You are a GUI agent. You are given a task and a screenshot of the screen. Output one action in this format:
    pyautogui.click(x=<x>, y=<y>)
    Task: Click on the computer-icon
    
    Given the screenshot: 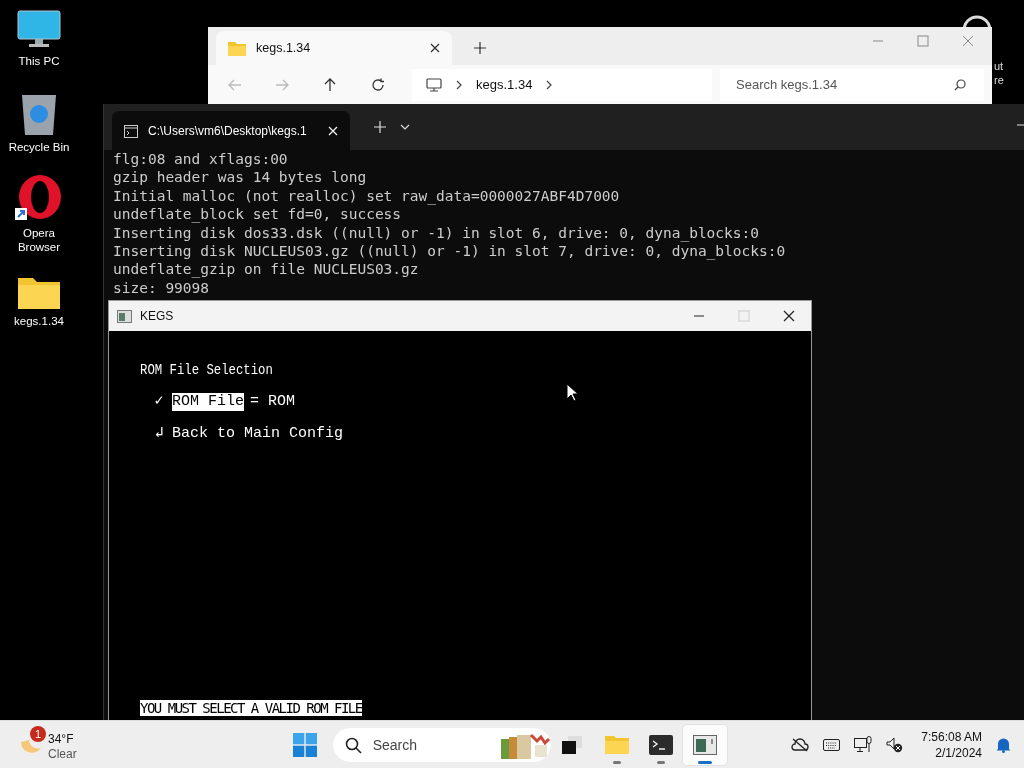 What is the action you would take?
    pyautogui.click(x=39, y=30)
    